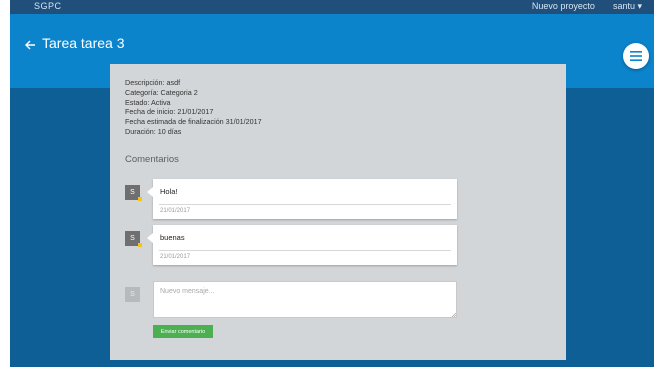 The height and width of the screenshot is (367, 664). What do you see at coordinates (183, 331) in the screenshot?
I see `send-comment-button: Enviar comentario` at bounding box center [183, 331].